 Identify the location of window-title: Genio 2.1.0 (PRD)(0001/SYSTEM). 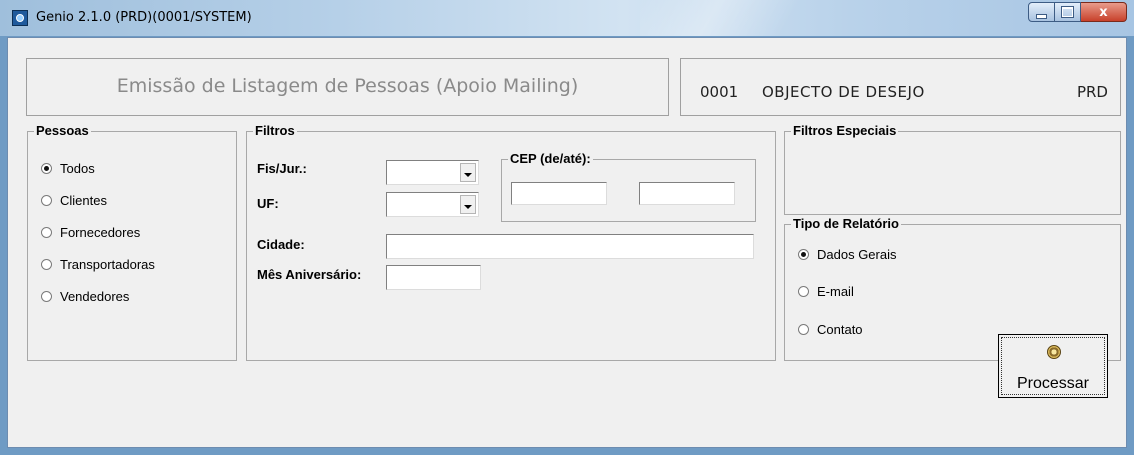
(144, 17).